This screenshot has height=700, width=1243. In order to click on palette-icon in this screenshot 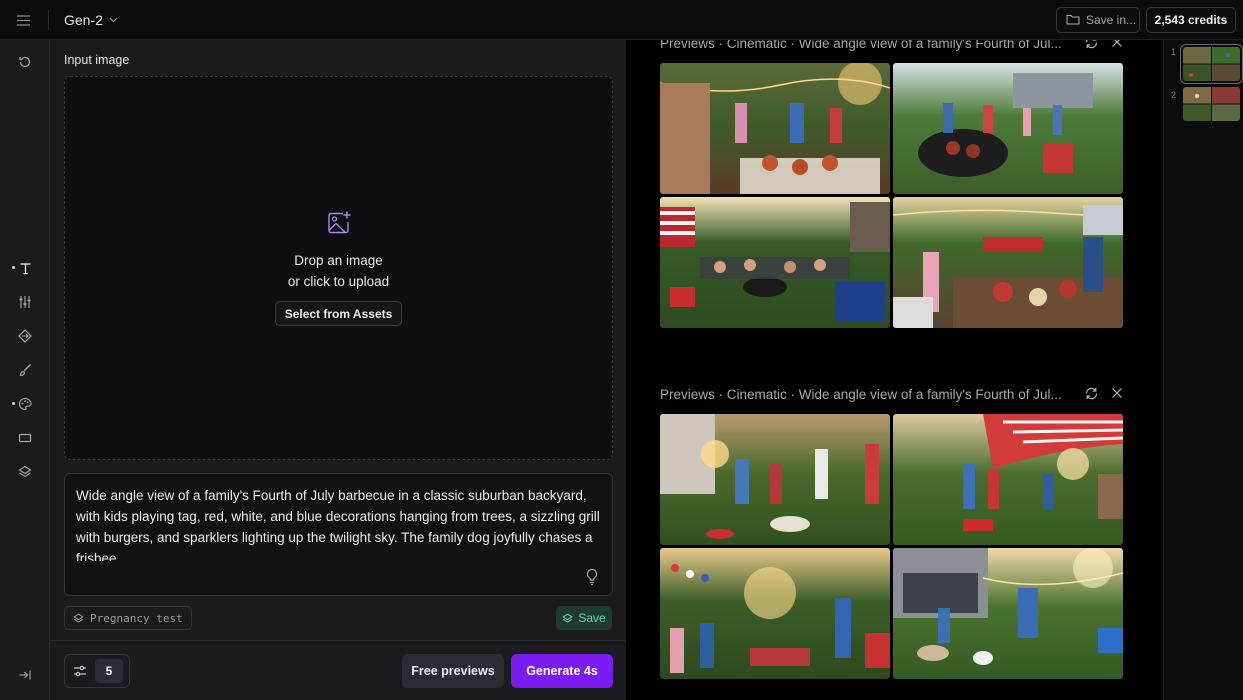, I will do `click(25, 404)`.